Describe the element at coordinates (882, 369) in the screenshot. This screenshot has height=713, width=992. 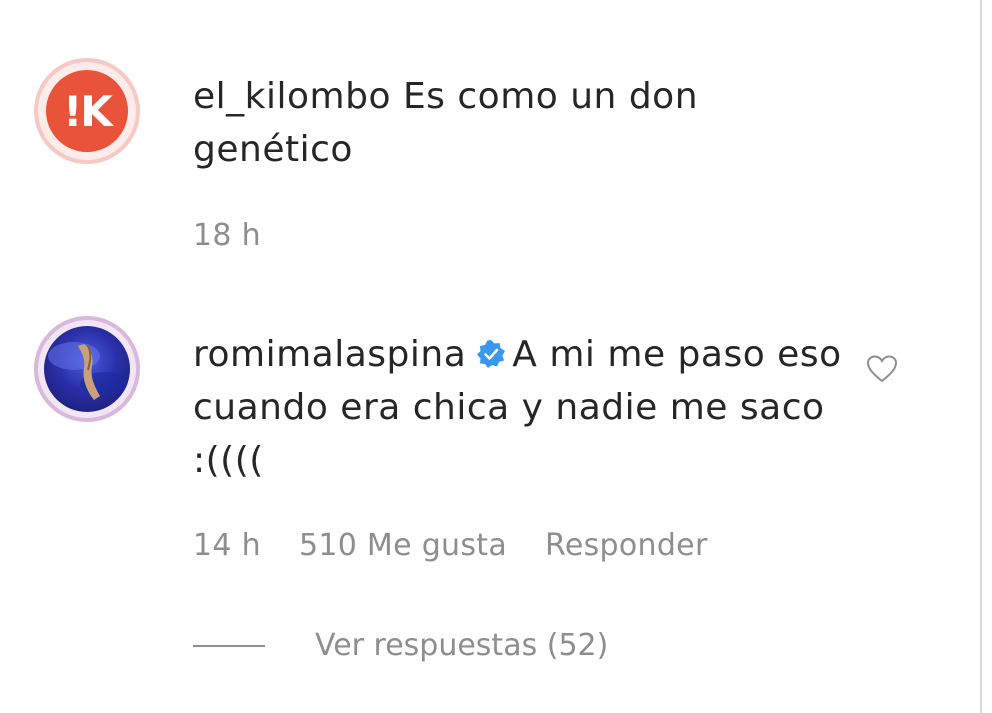
I see `like-heart-icon` at that location.